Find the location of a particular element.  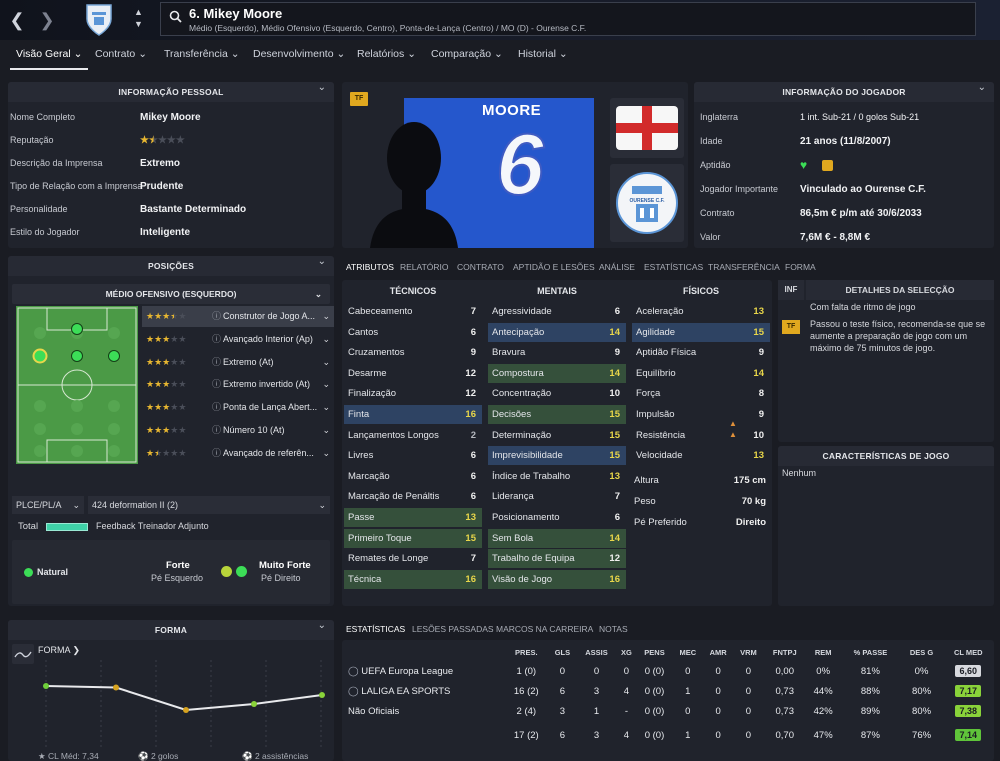

attribute-row: Concentração 10 is located at coordinates (557, 393).